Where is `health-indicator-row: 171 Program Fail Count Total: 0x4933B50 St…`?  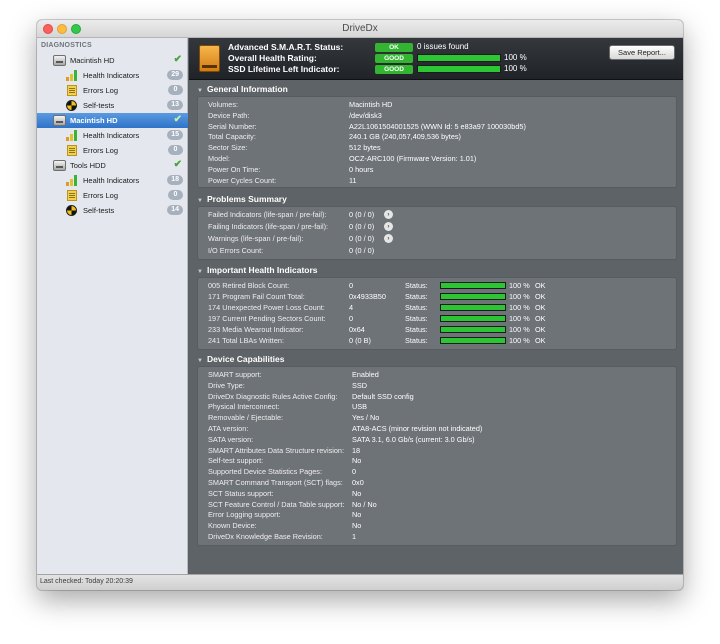
health-indicator-row: 171 Program Fail Count Total: 0x4933B50 St… is located at coordinates (437, 297).